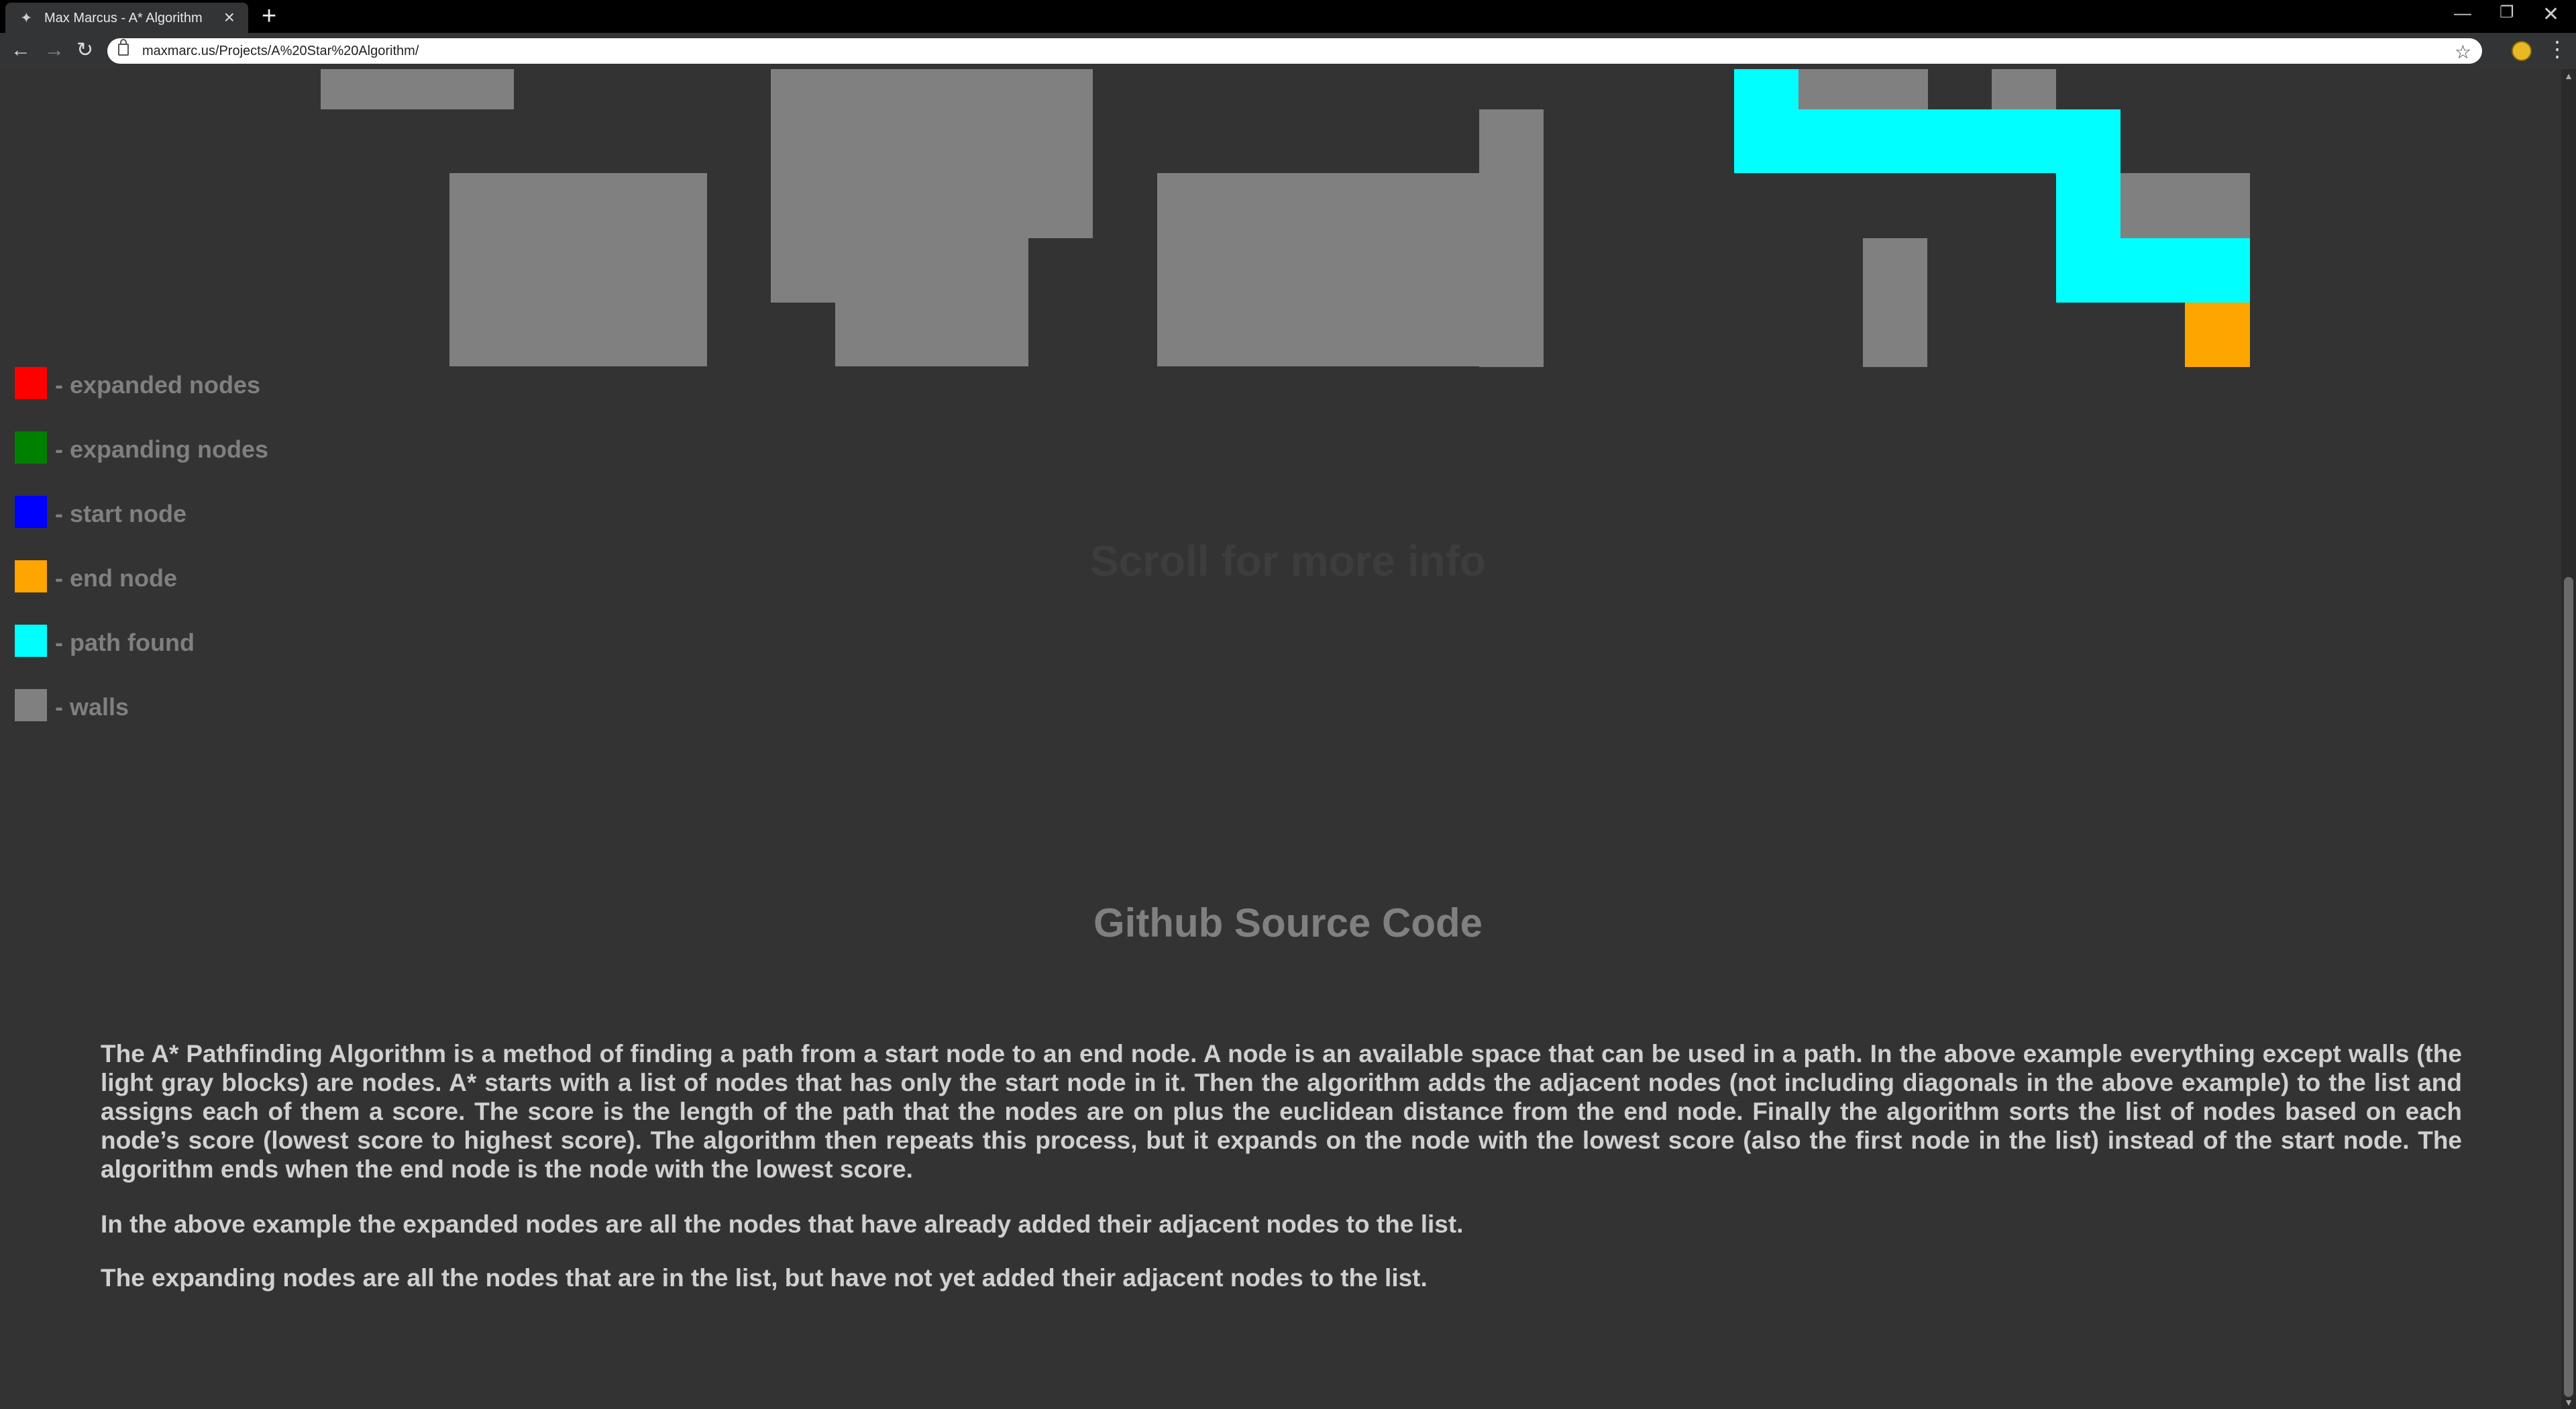  What do you see at coordinates (2568, 75) in the screenshot?
I see `scroll-up-arrow-icon: ▲` at bounding box center [2568, 75].